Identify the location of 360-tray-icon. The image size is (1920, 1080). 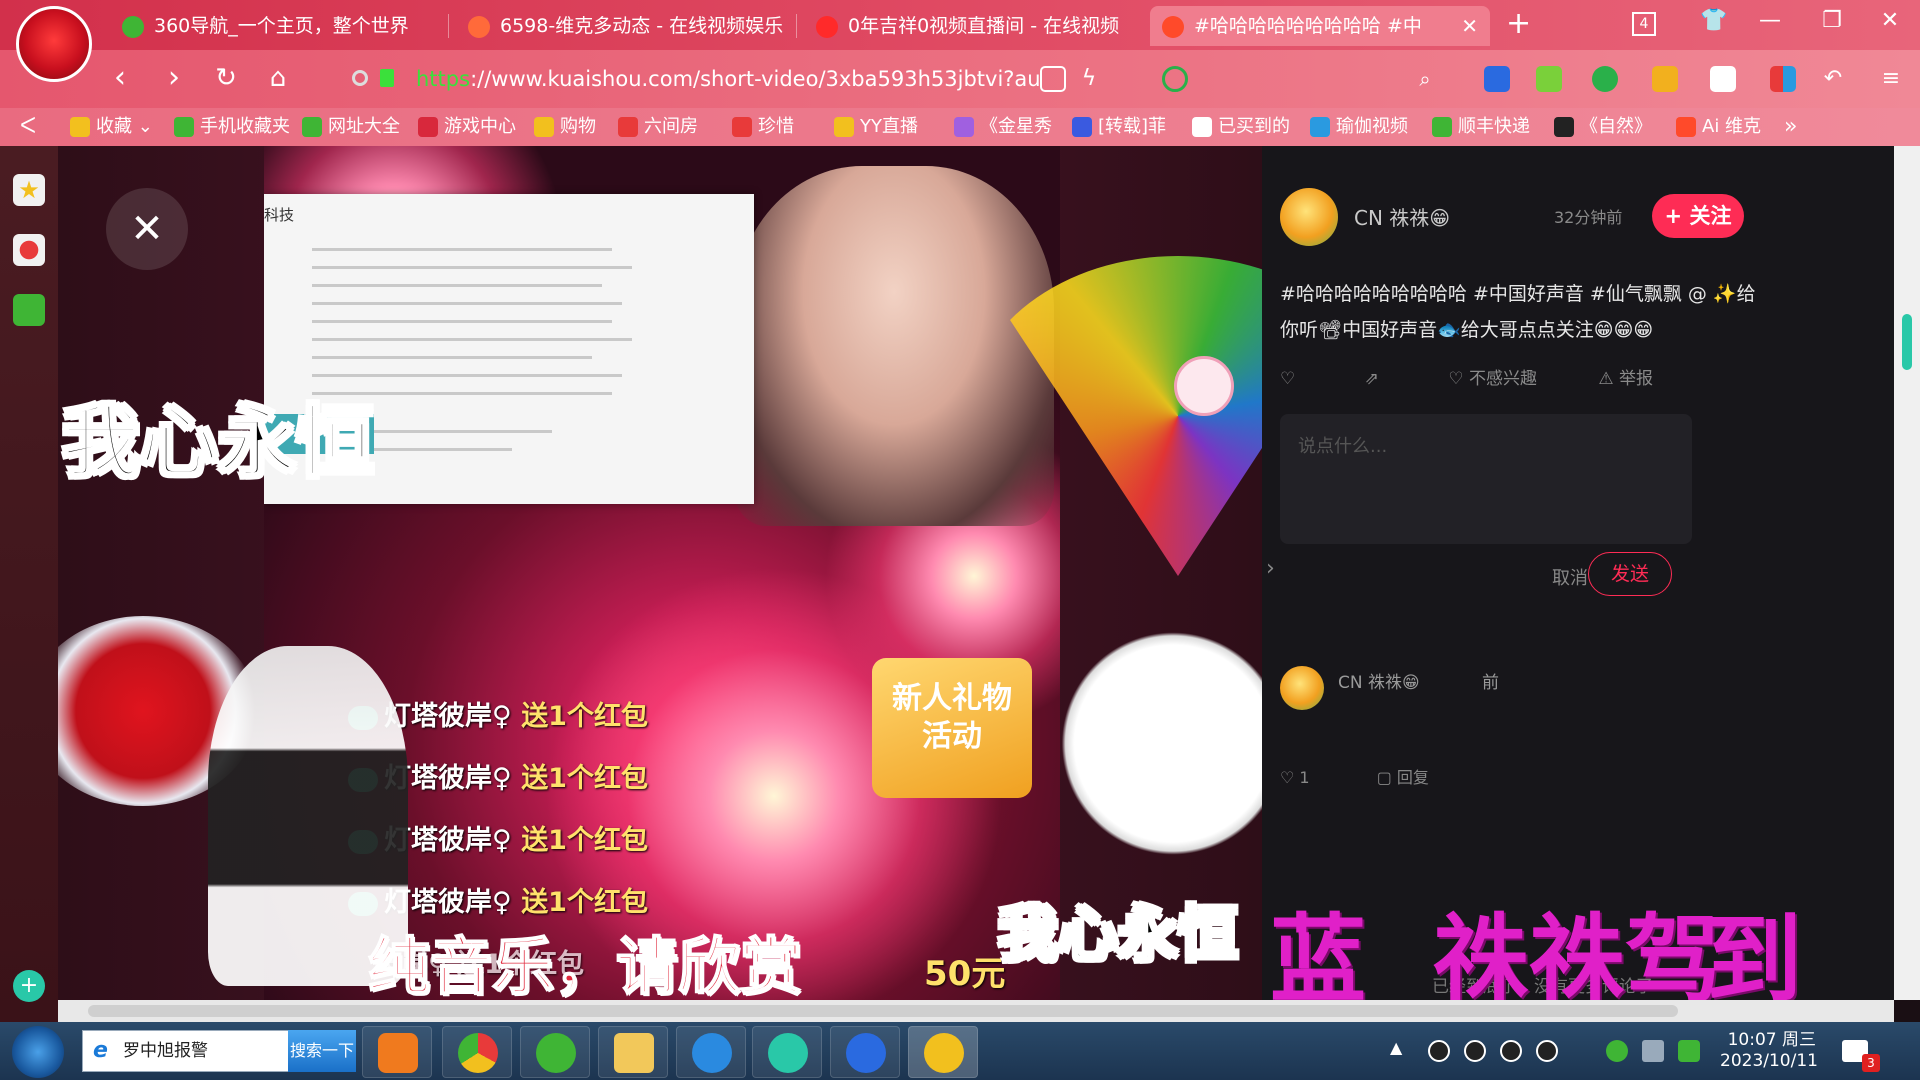
(1617, 1051).